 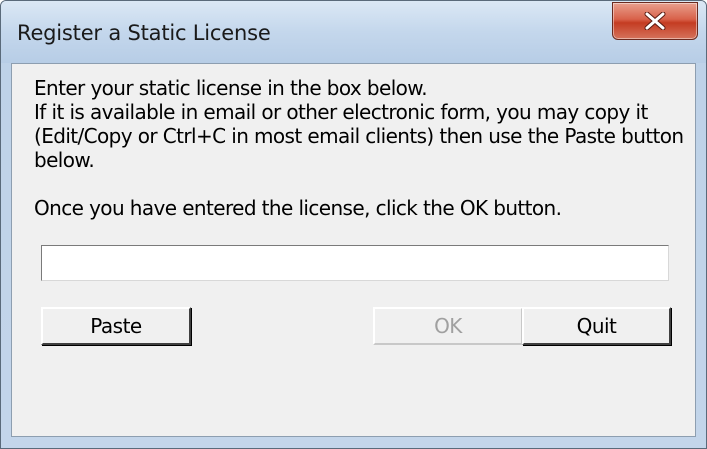 What do you see at coordinates (64, 160) in the screenshot?
I see `instruction-line: below.` at bounding box center [64, 160].